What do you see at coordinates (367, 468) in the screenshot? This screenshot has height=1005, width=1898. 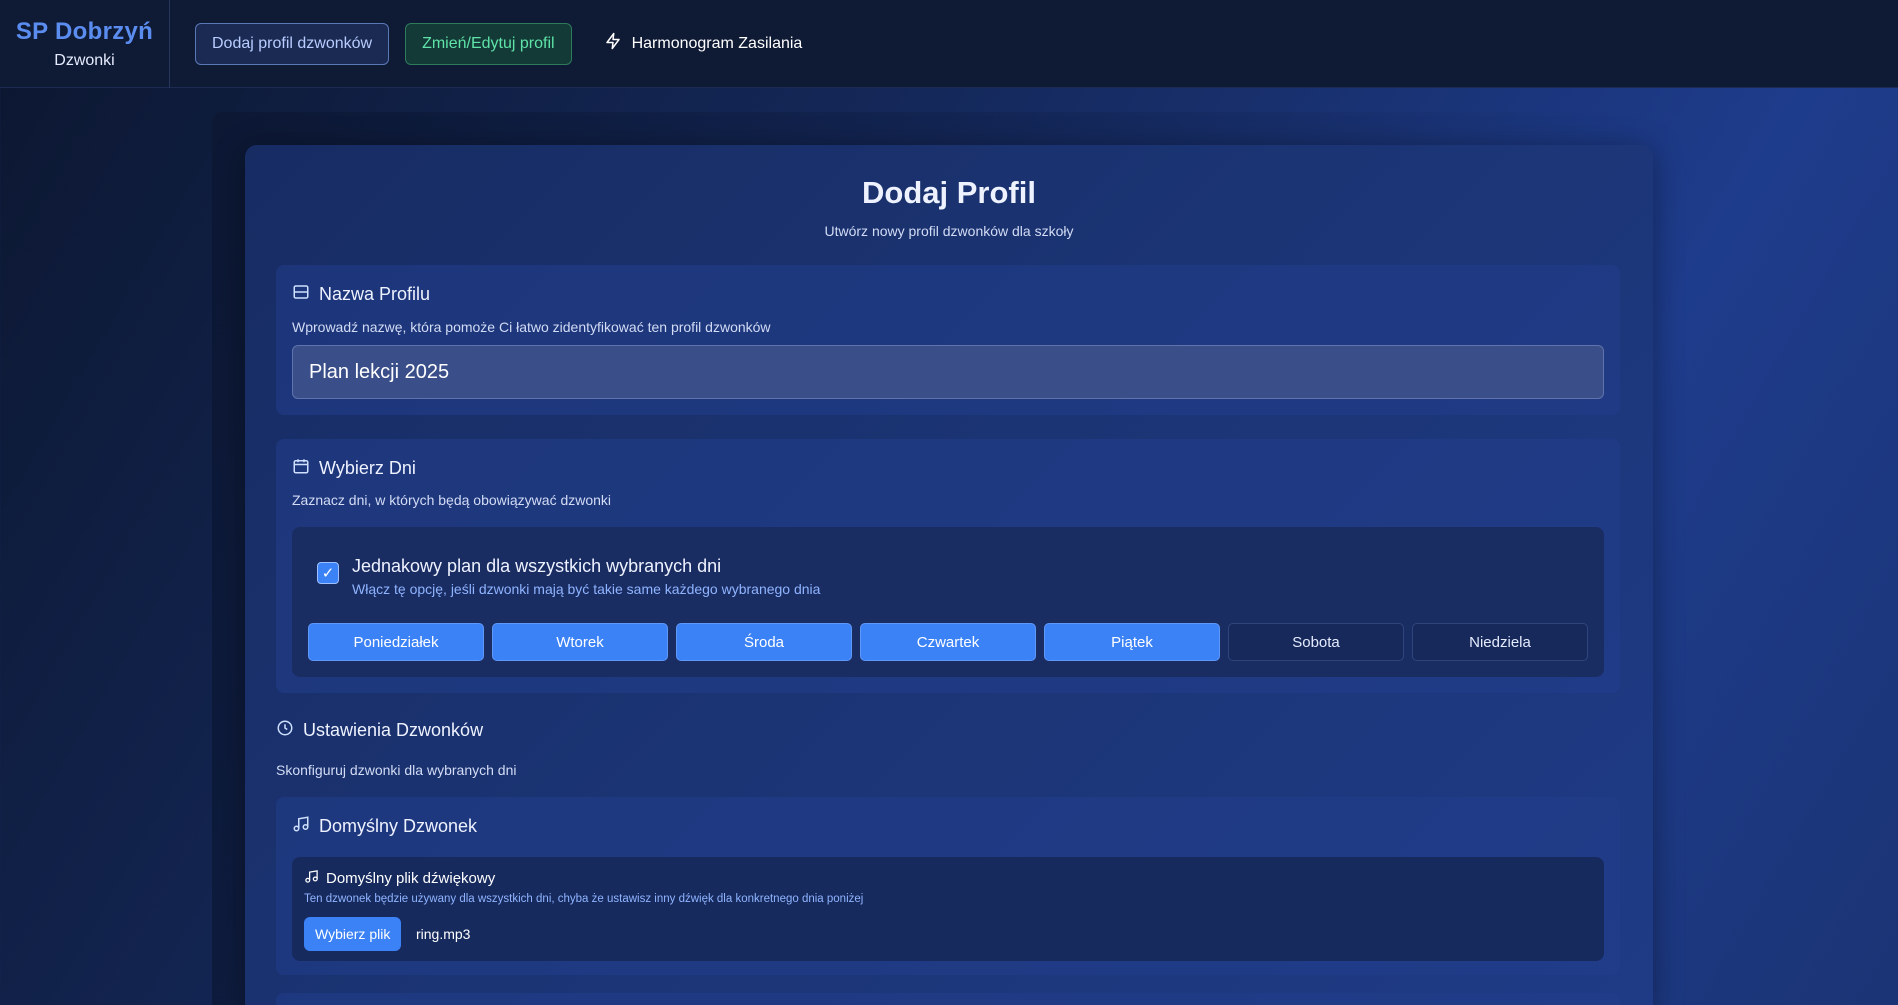 I see `days-heading-text: Wybierz Dni` at bounding box center [367, 468].